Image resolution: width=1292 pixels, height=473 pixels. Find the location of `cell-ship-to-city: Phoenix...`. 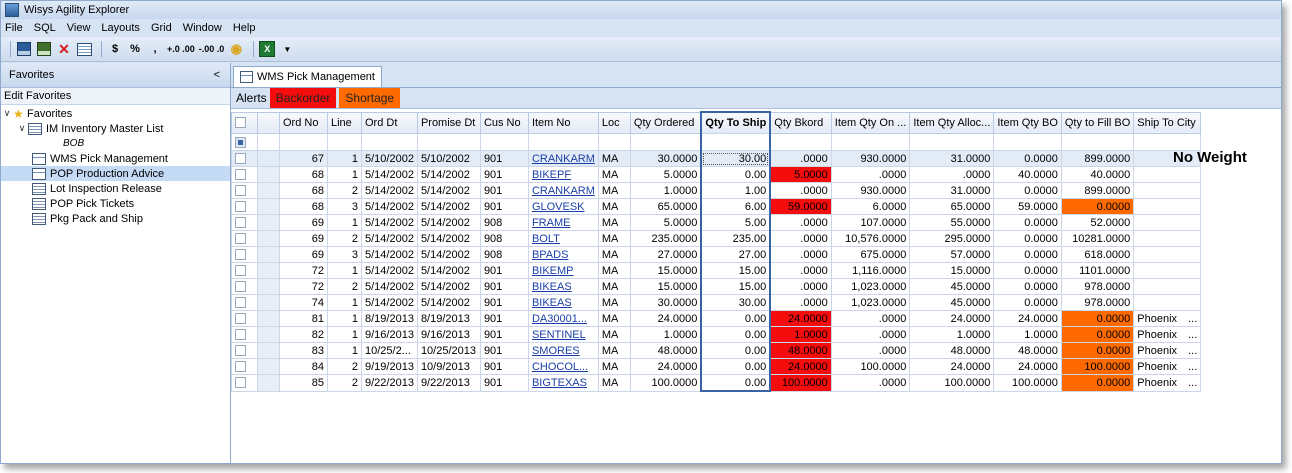

cell-ship-to-city: Phoenix... is located at coordinates (1167, 366).